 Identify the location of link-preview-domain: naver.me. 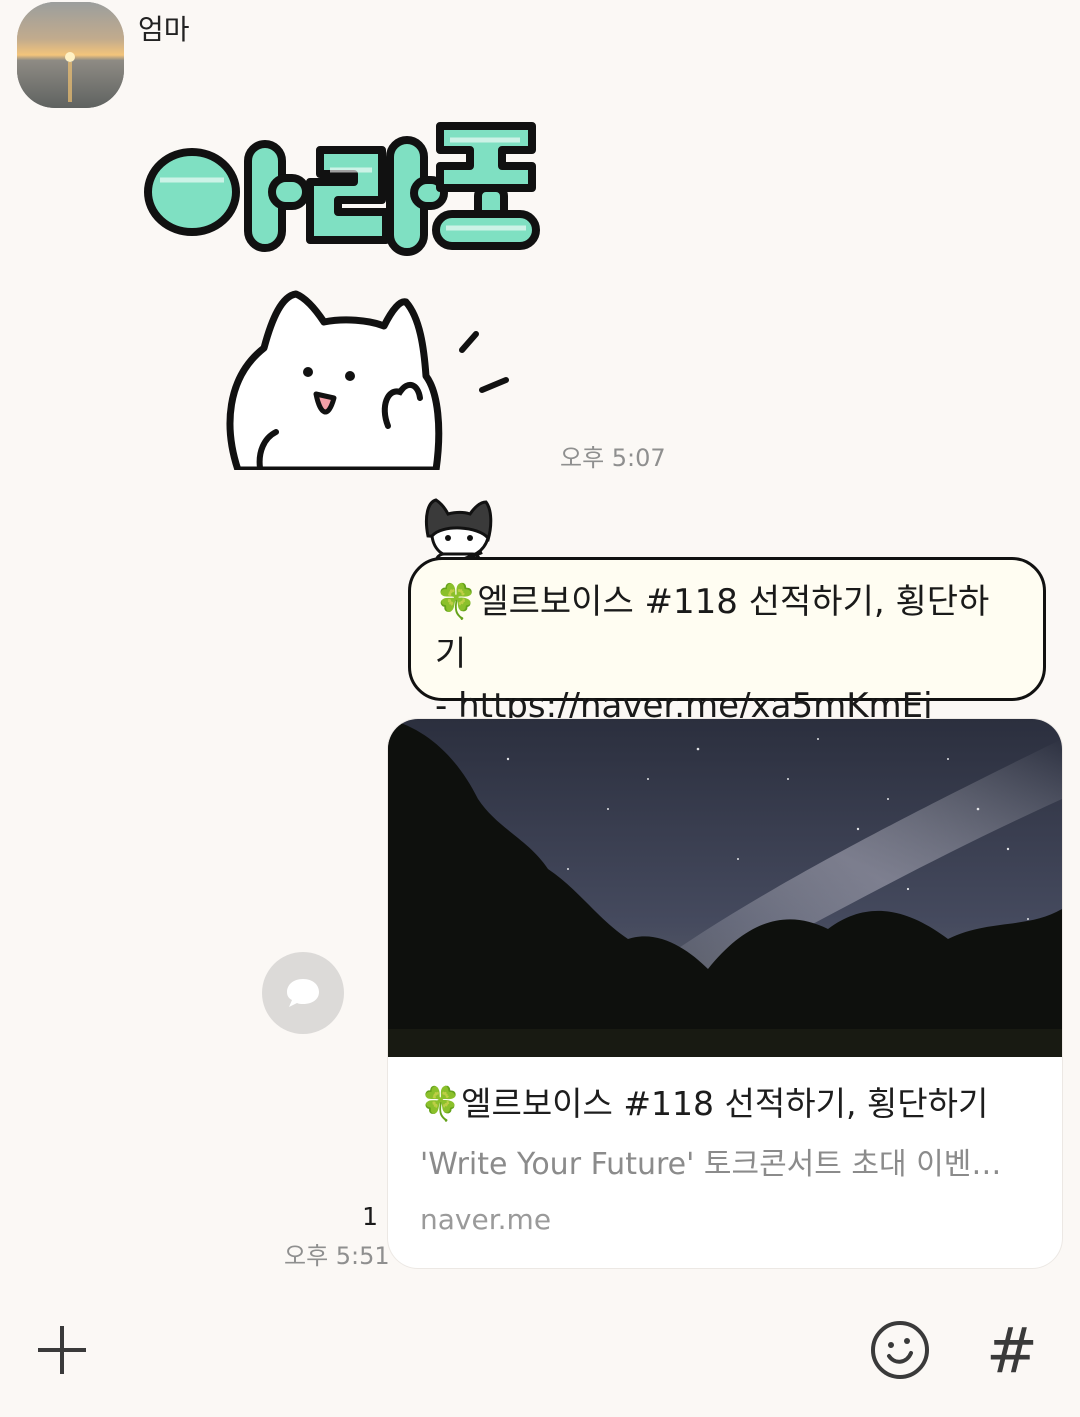
(486, 1219).